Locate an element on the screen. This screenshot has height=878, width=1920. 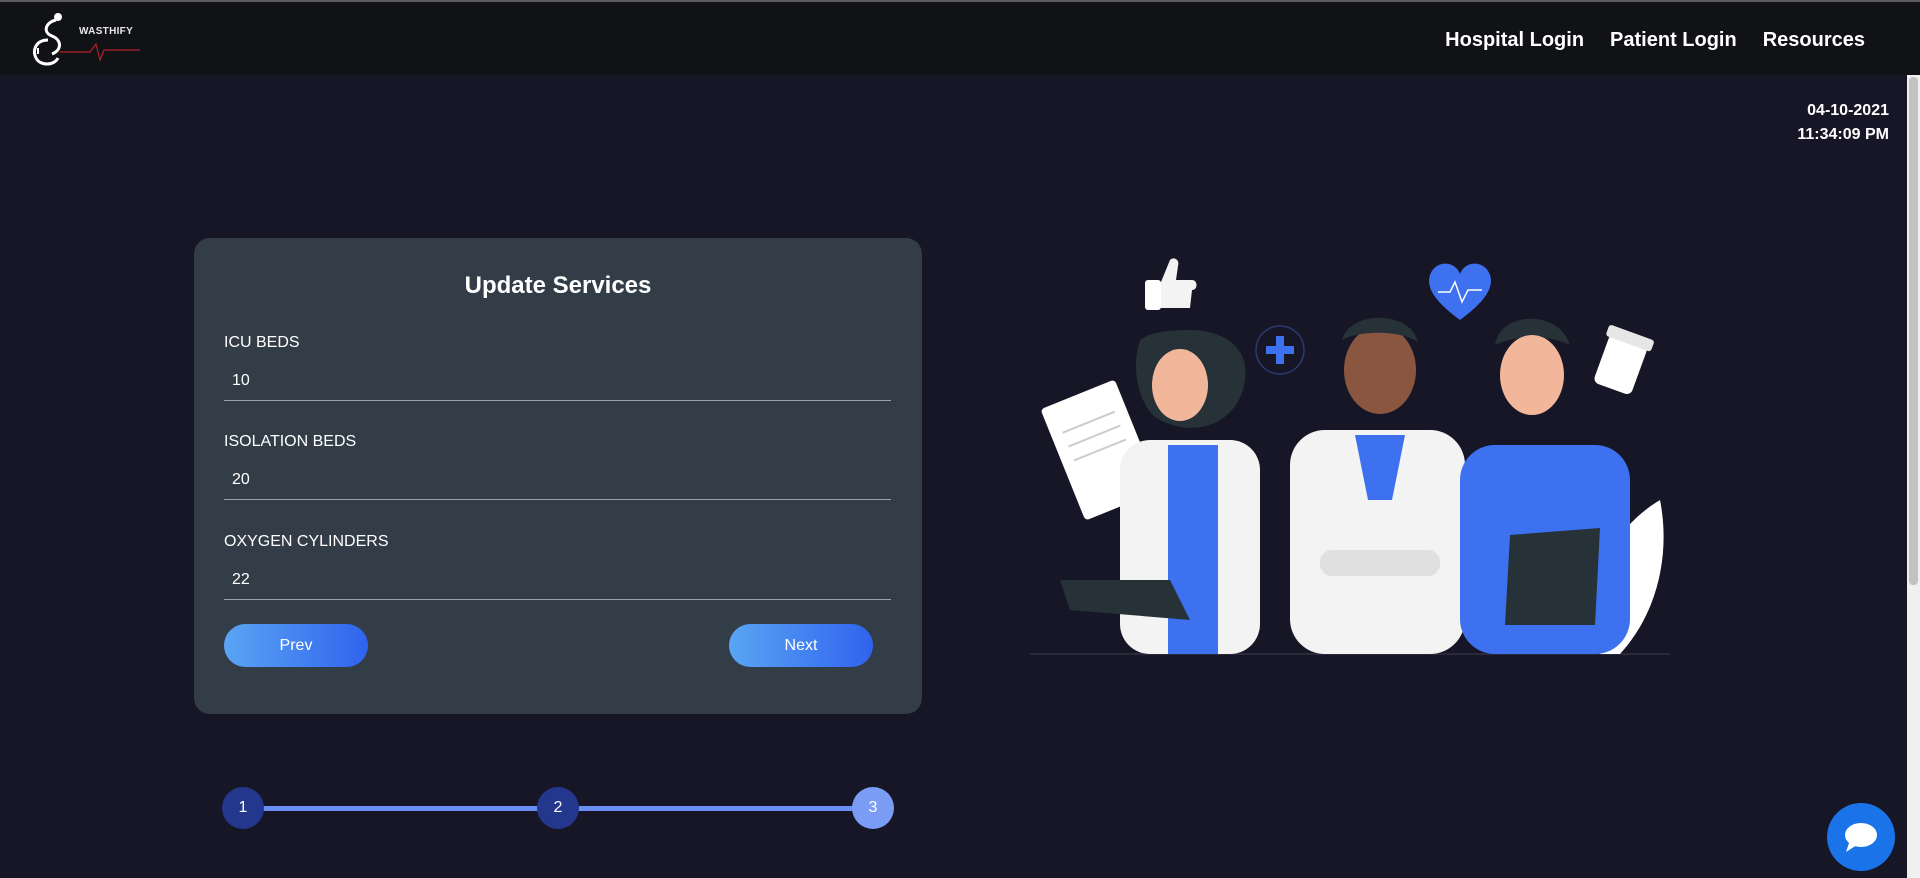
icu-beds-field: ICU BEDS is located at coordinates (557, 367).